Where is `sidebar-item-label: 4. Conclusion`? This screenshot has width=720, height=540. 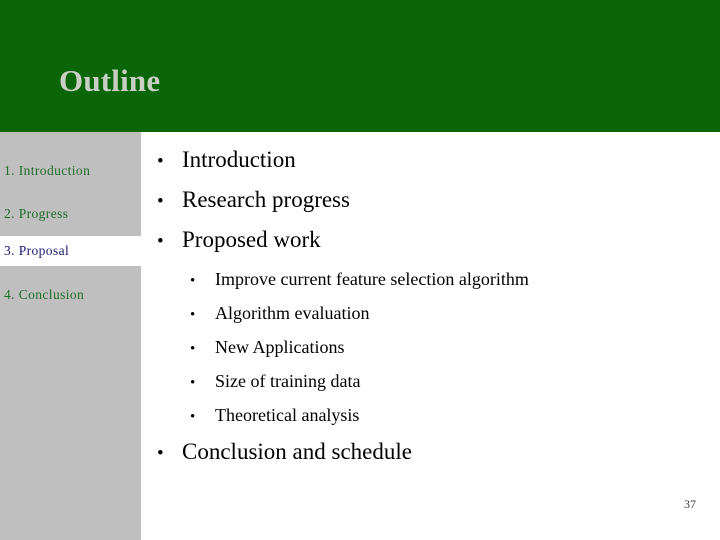
sidebar-item-label: 4. Conclusion is located at coordinates (44, 294).